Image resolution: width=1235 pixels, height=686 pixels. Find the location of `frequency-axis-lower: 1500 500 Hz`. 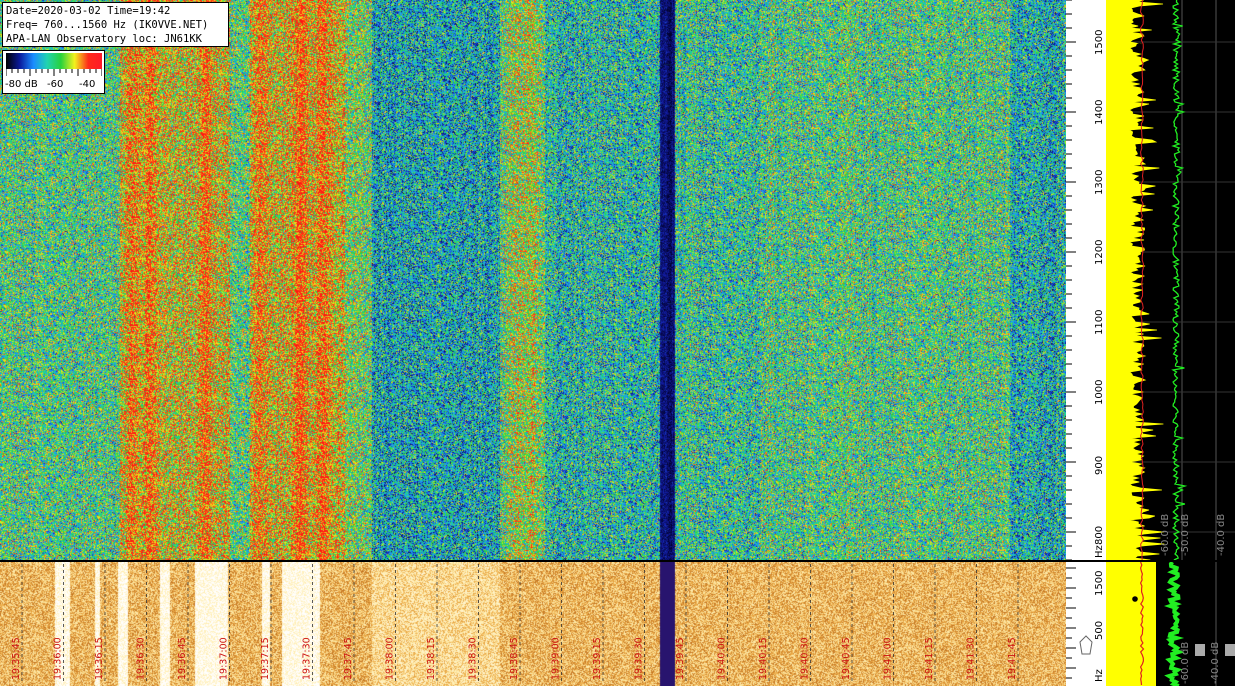

frequency-axis-lower: 1500 500 Hz is located at coordinates (1086, 624).